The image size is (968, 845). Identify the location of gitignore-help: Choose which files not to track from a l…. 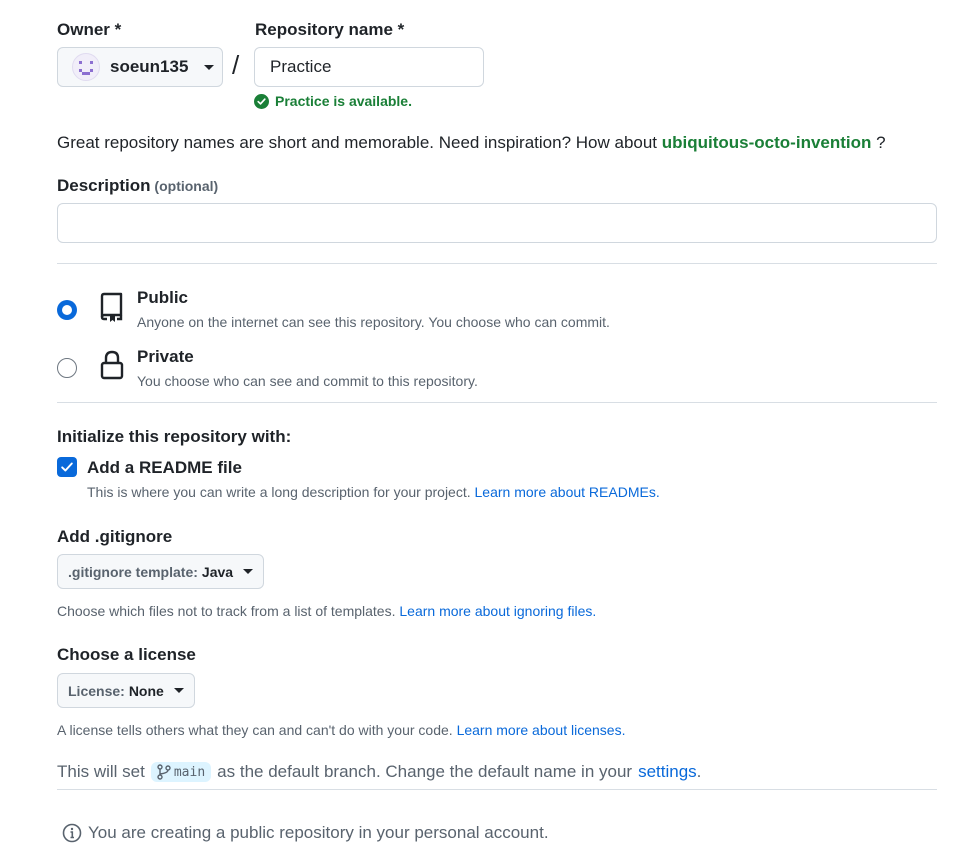
(327, 611).